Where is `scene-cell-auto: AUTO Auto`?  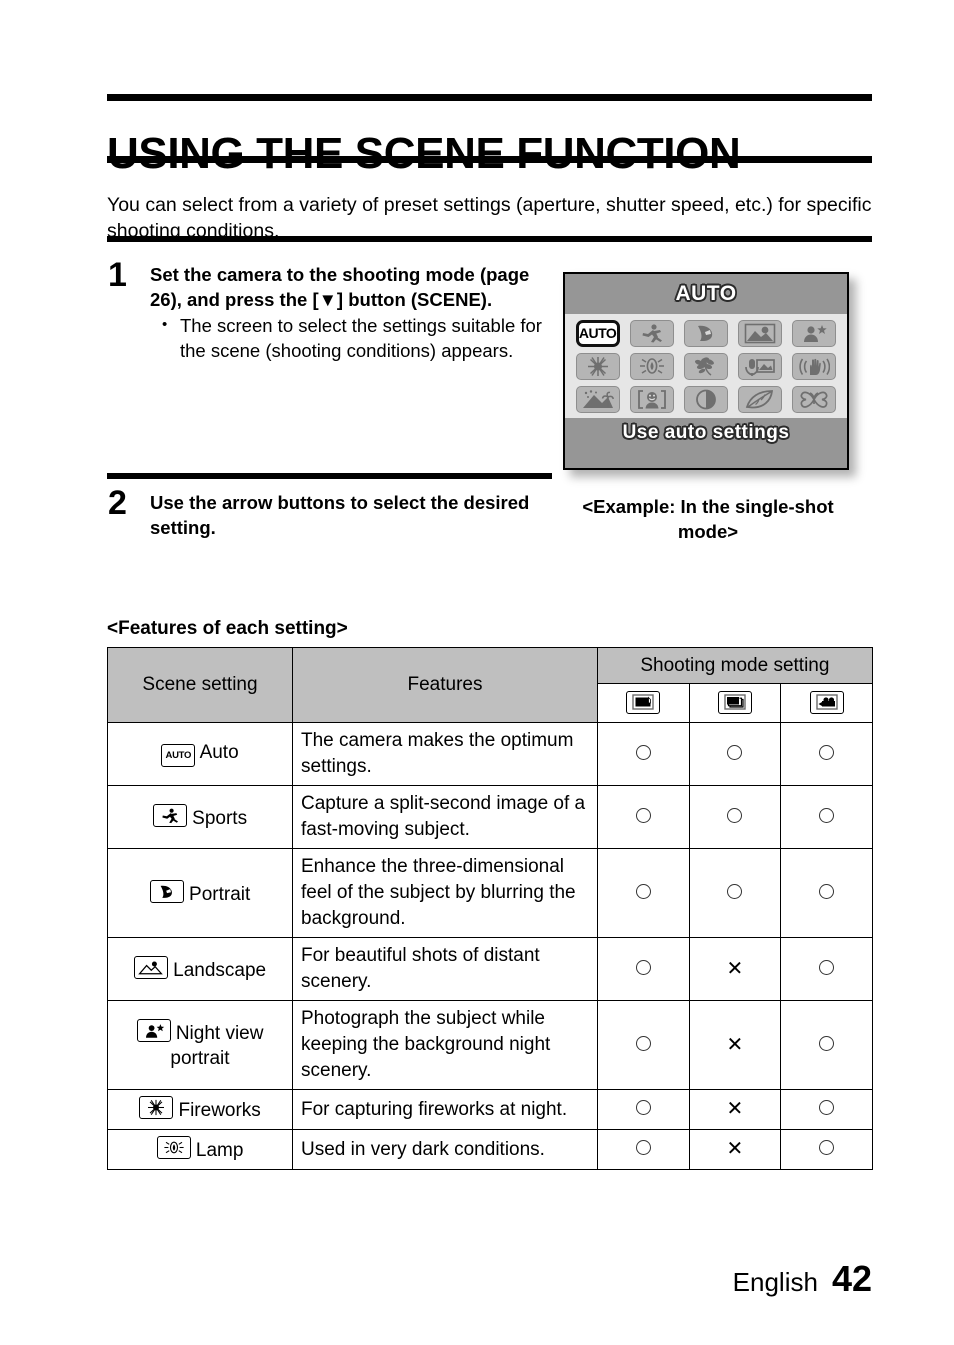
scene-cell-auto: AUTO Auto is located at coordinates (200, 754).